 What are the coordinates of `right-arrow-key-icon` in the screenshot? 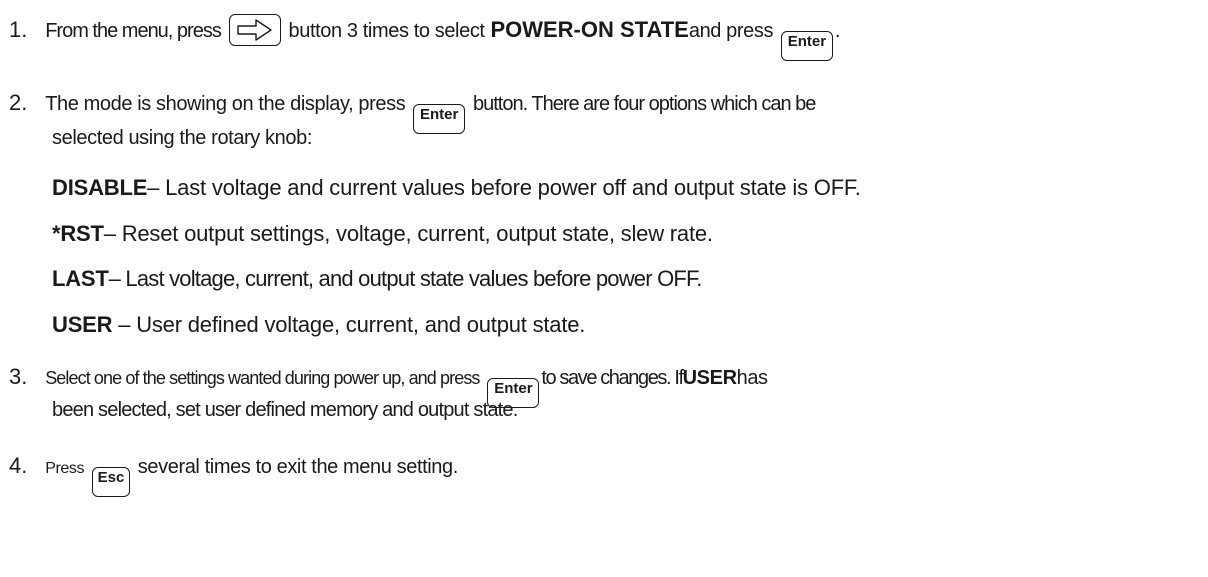 It's located at (254, 30).